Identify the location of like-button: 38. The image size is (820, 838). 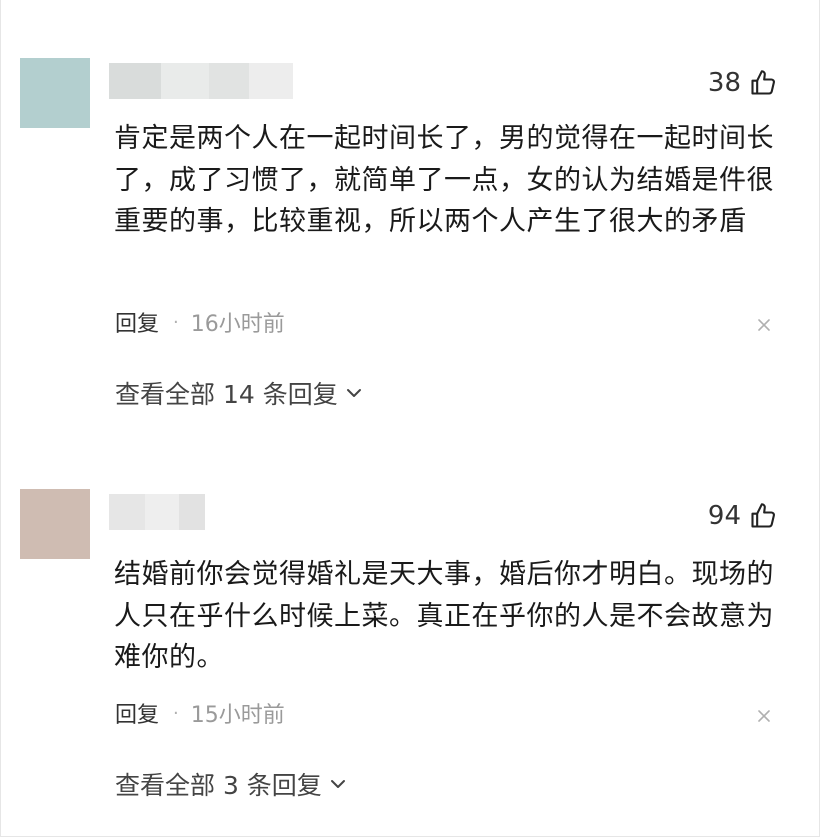
(742, 83).